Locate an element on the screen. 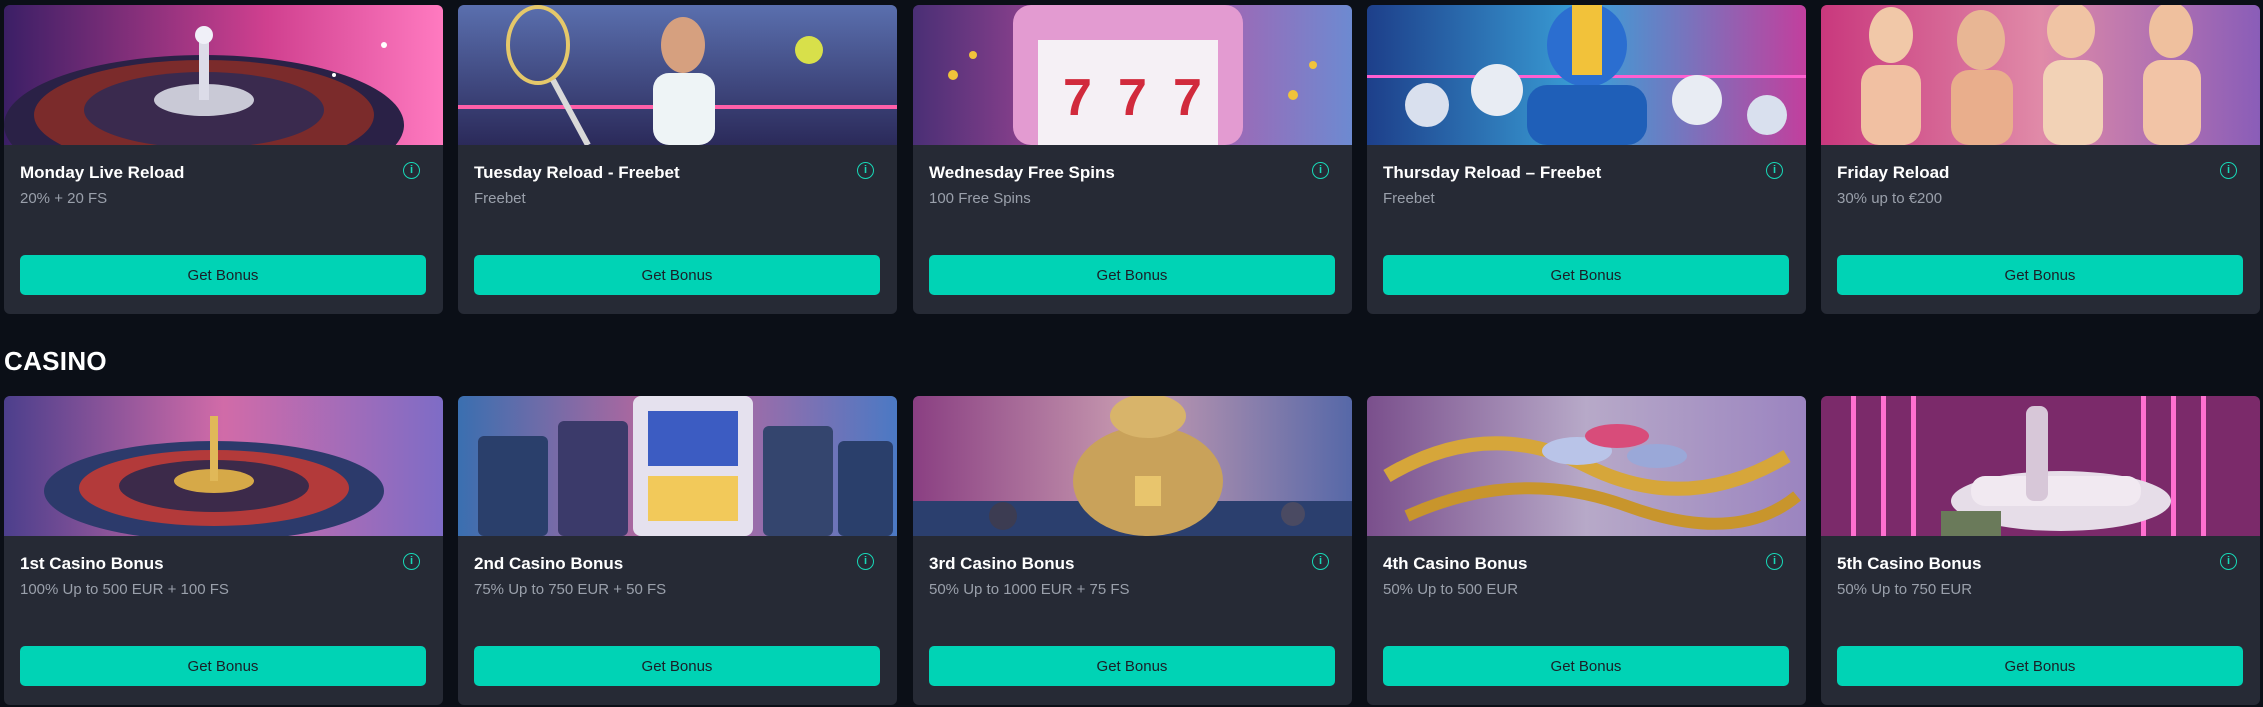 The height and width of the screenshot is (707, 2263). bonus-title: 2nd Casino Bonus is located at coordinates (549, 563).